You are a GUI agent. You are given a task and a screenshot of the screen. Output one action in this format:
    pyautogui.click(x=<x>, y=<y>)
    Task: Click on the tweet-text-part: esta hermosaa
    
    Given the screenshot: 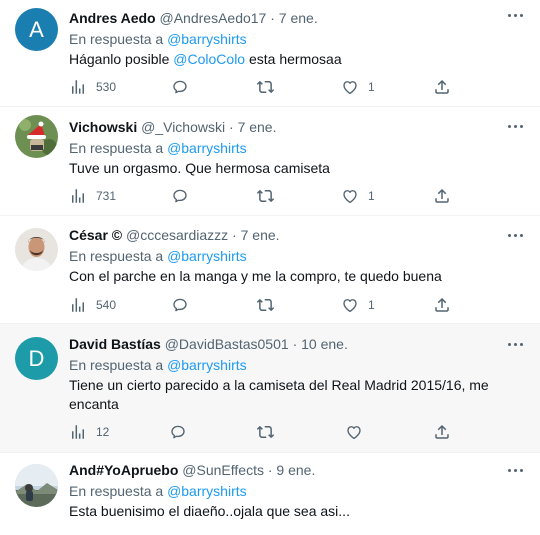 What is the action you would take?
    pyautogui.click(x=293, y=59)
    